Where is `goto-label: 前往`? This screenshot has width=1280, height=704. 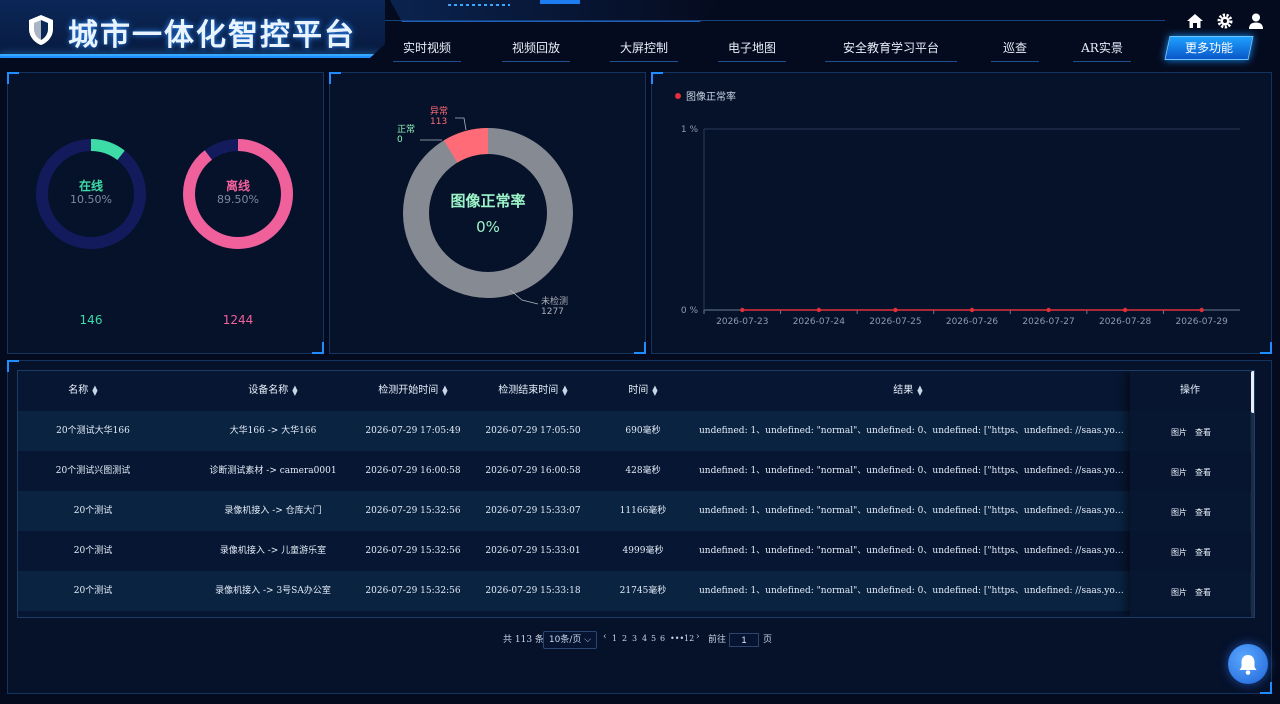 goto-label: 前往 is located at coordinates (717, 640).